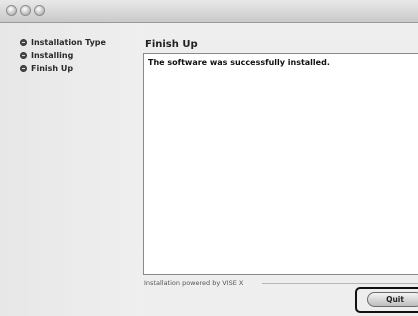  What do you see at coordinates (25, 10) in the screenshot?
I see `minimize-window-icon` at bounding box center [25, 10].